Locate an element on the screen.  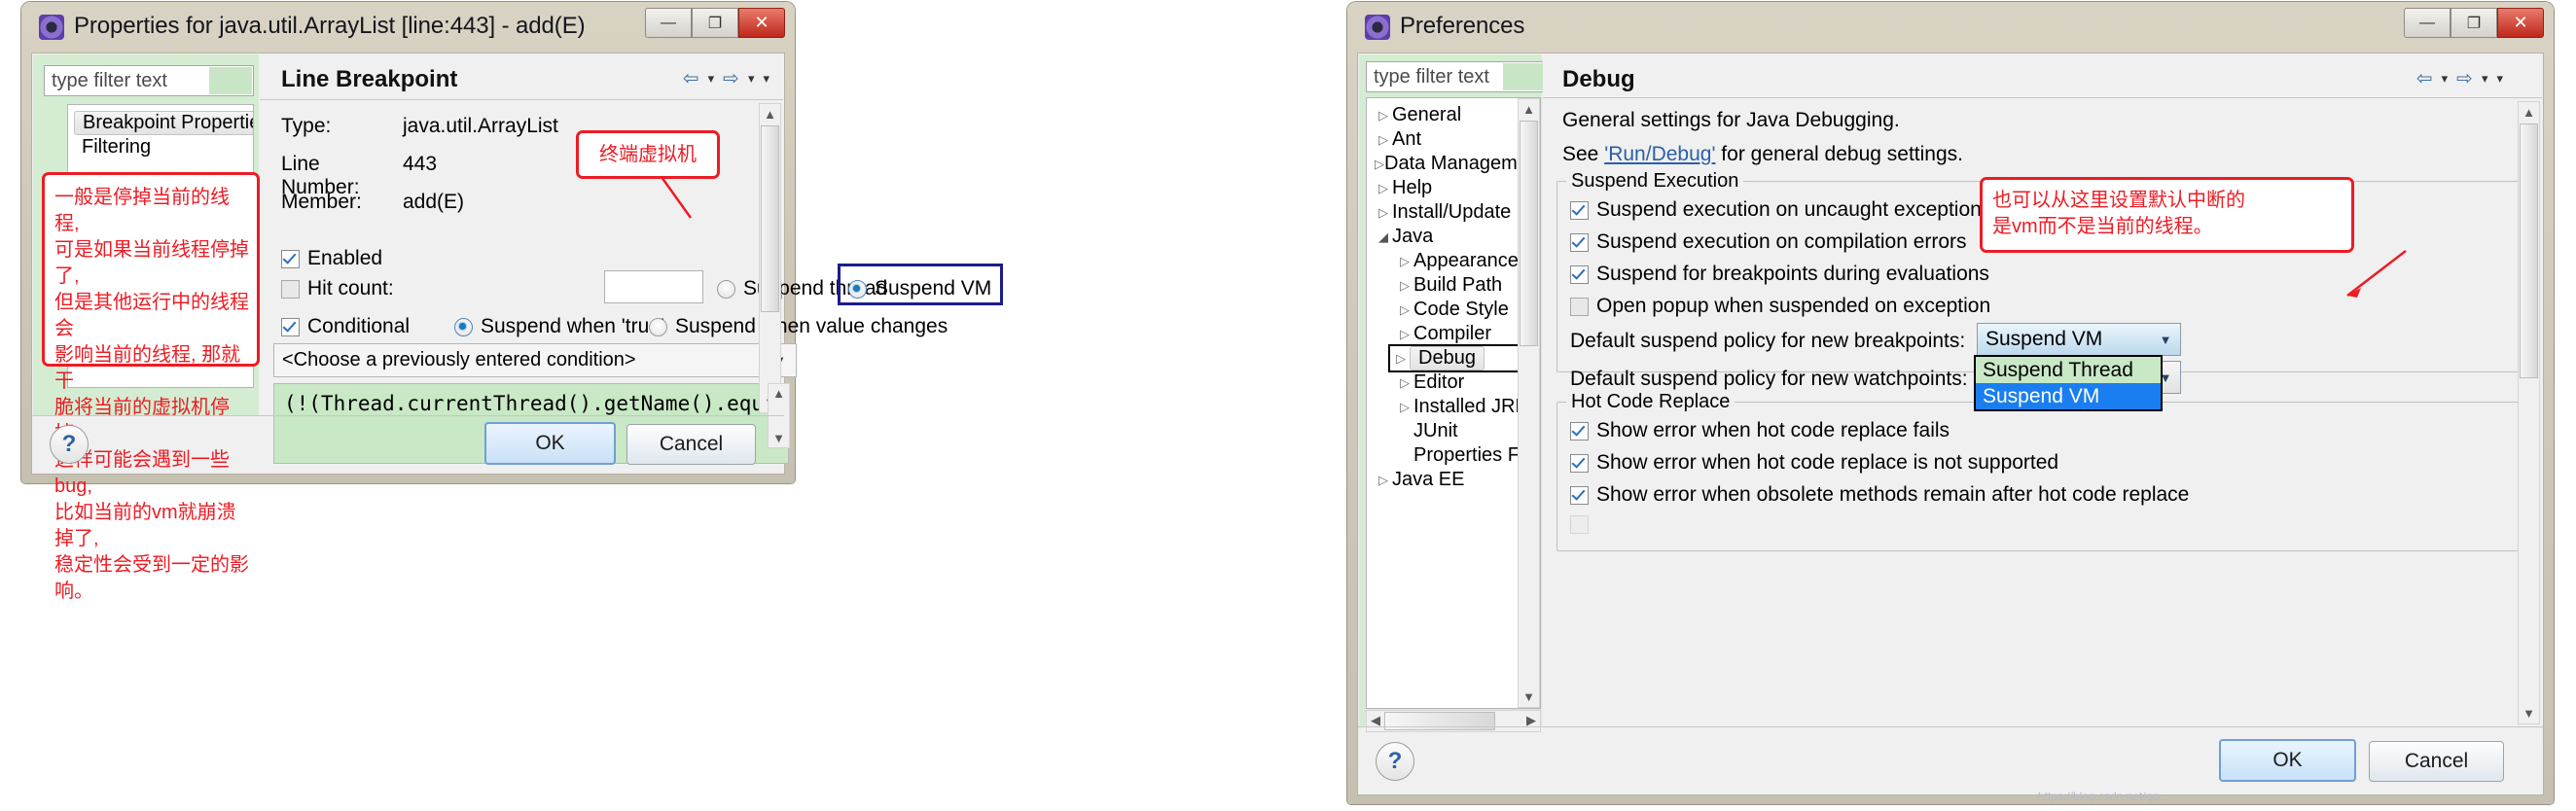
tree-item-java: ◢ Java is located at coordinates (1453, 237).